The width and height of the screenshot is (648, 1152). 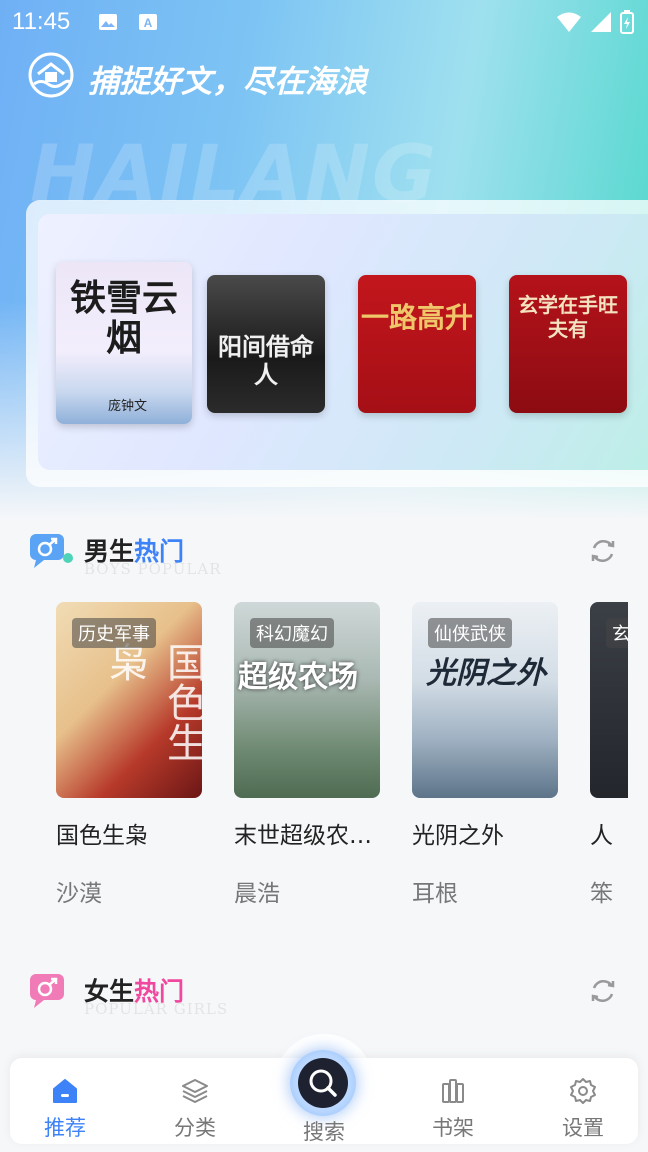 I want to click on text-notification-icon: A, so click(x=148, y=22).